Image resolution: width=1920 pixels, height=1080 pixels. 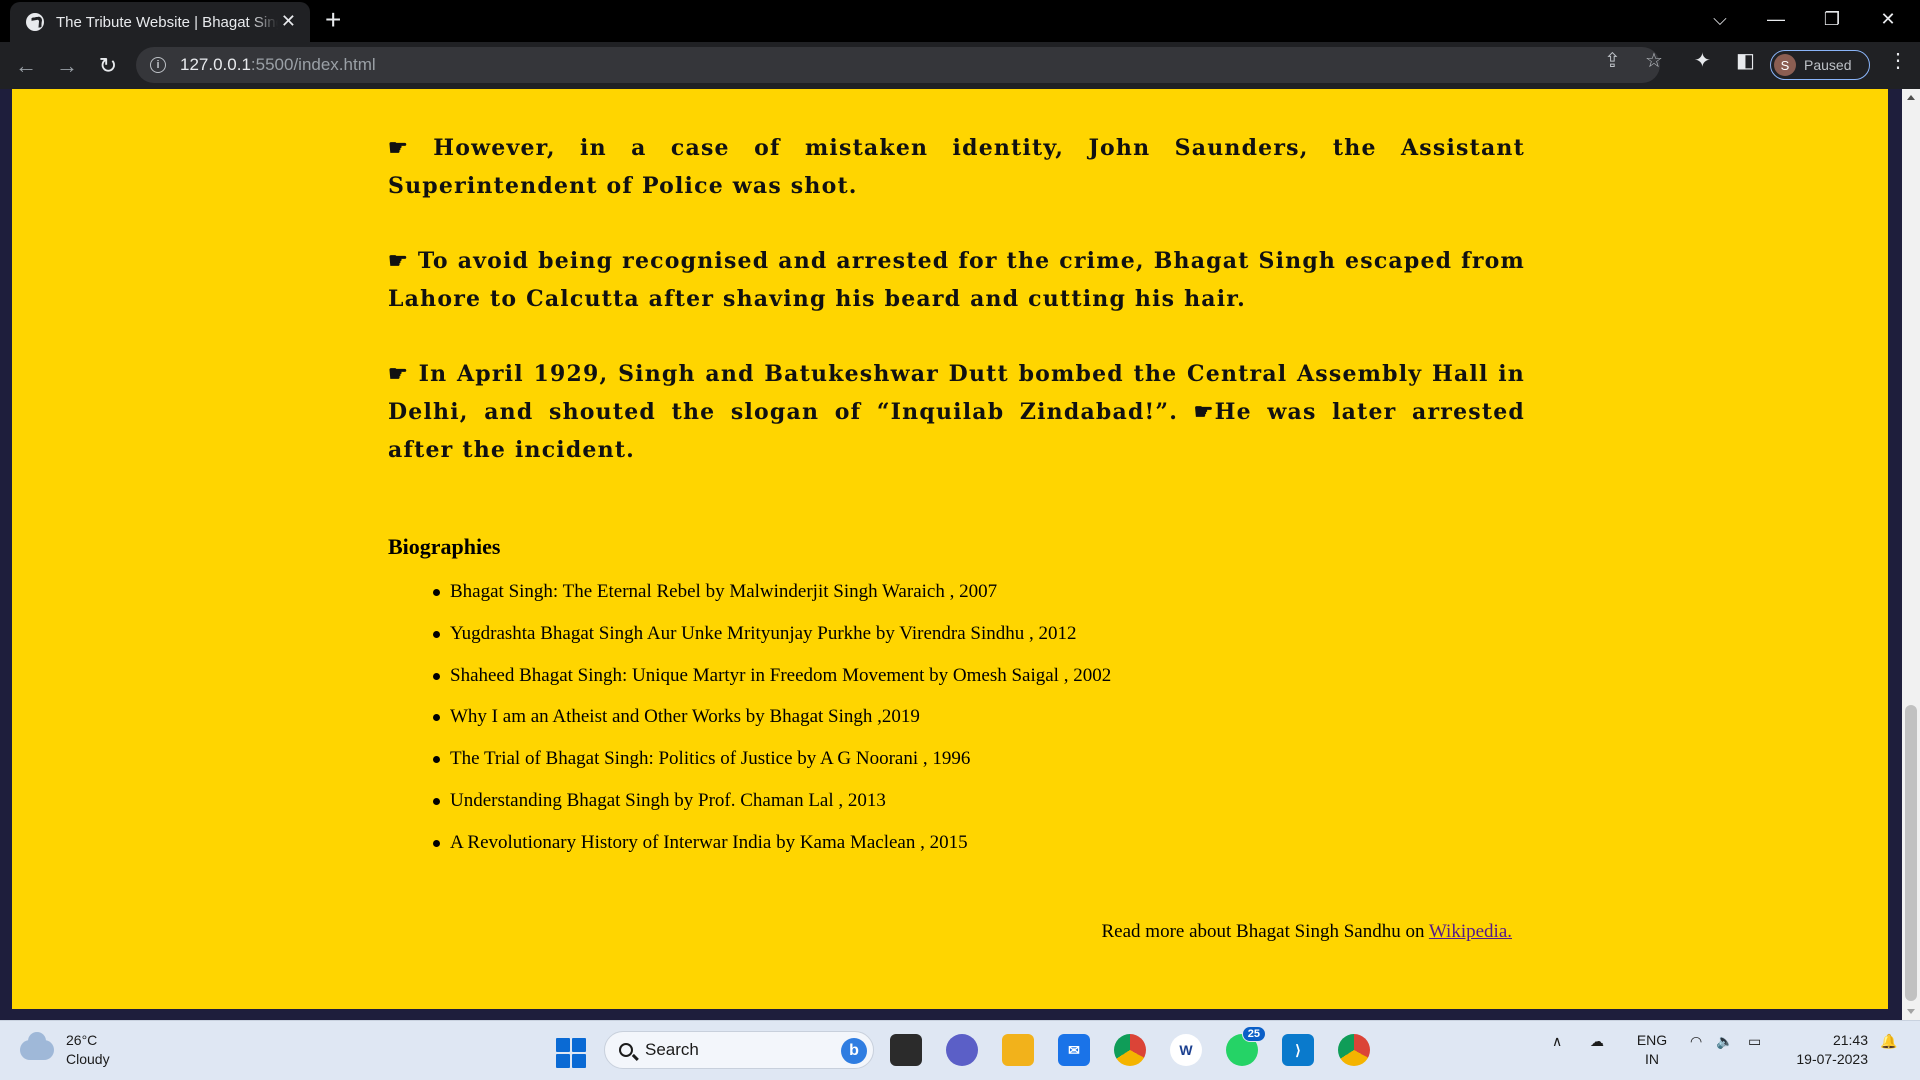 What do you see at coordinates (1911, 1011) in the screenshot?
I see `scroll-down-arrow-icon` at bounding box center [1911, 1011].